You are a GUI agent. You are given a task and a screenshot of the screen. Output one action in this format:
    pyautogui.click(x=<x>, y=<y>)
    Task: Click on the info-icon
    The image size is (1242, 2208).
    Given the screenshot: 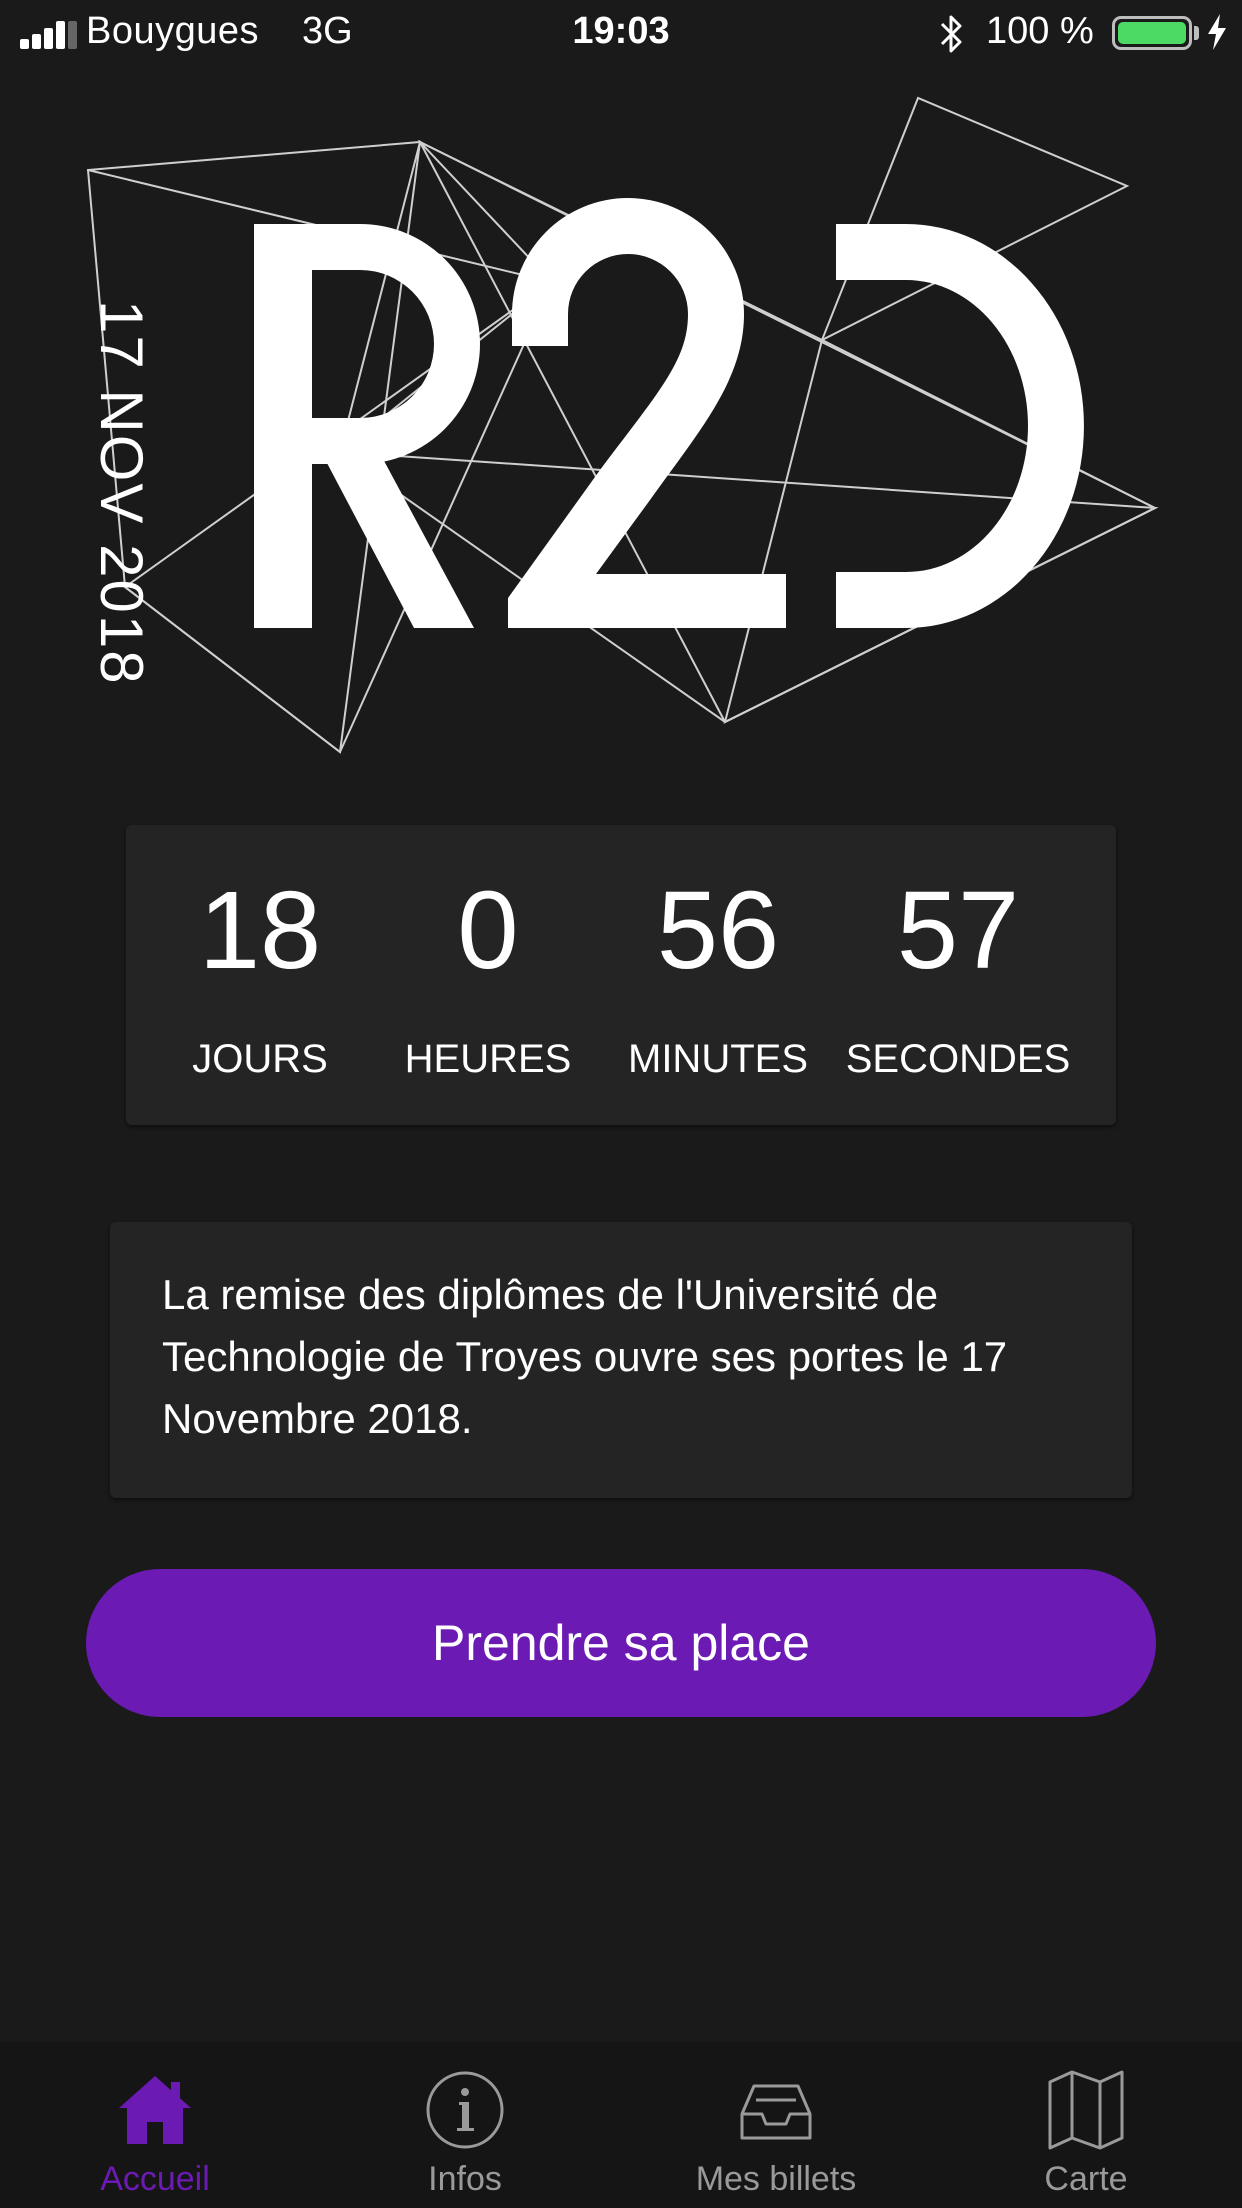 What is the action you would take?
    pyautogui.click(x=465, y=2110)
    